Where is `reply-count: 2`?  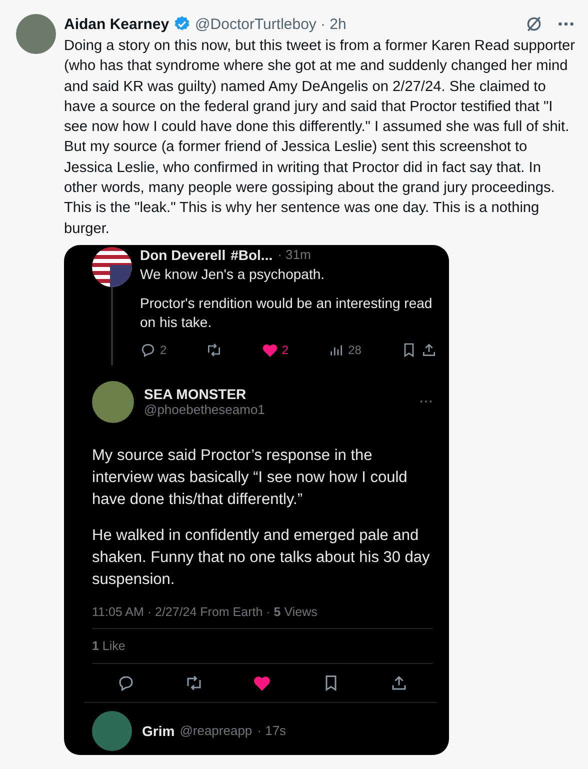
reply-count: 2 is located at coordinates (163, 349).